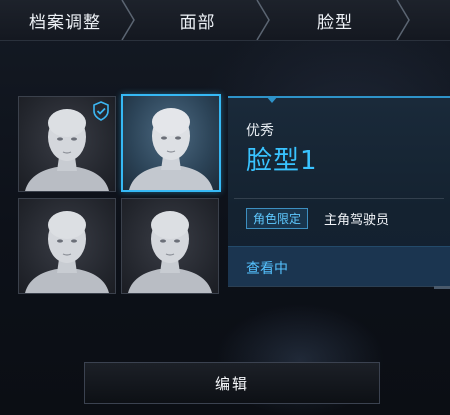  I want to click on equipped-check-icon, so click(101, 111).